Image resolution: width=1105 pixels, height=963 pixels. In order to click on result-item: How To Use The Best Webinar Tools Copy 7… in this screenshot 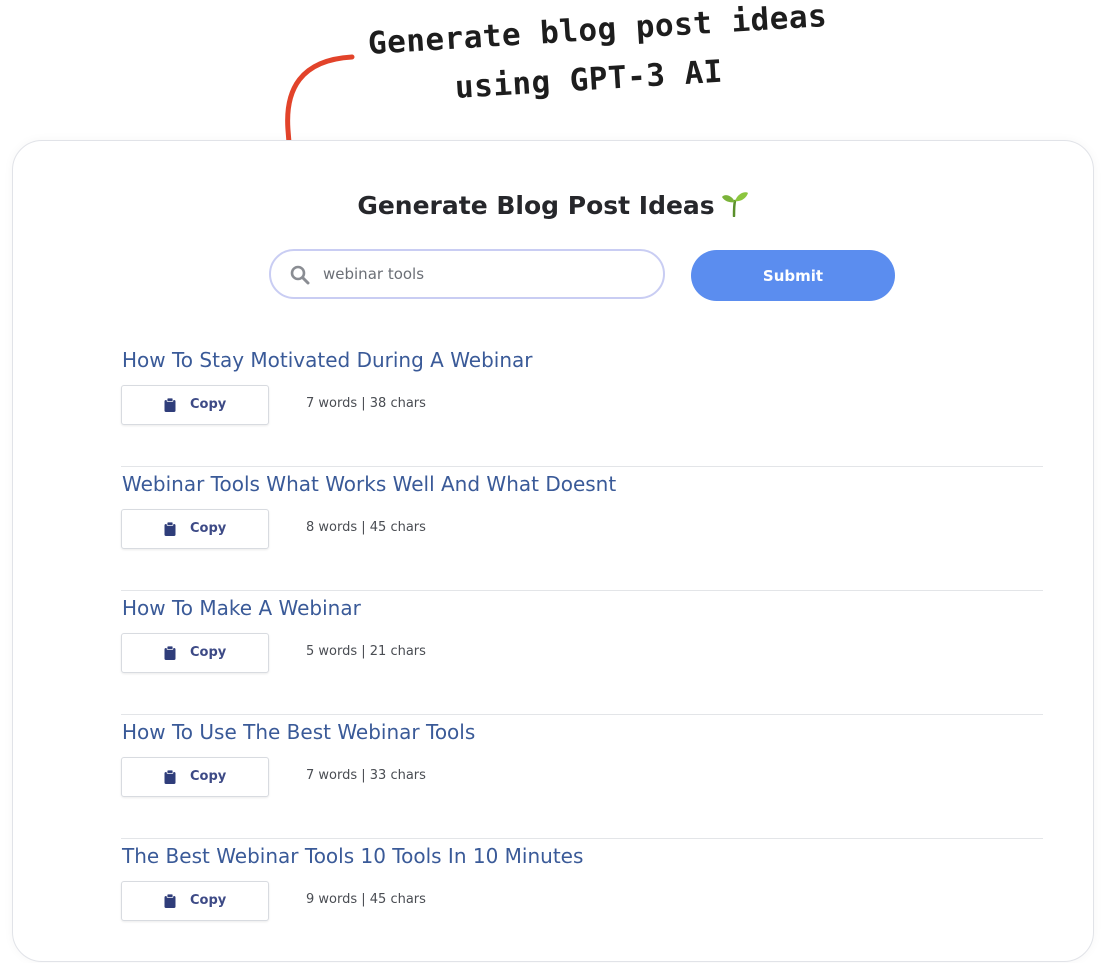, I will do `click(582, 777)`.